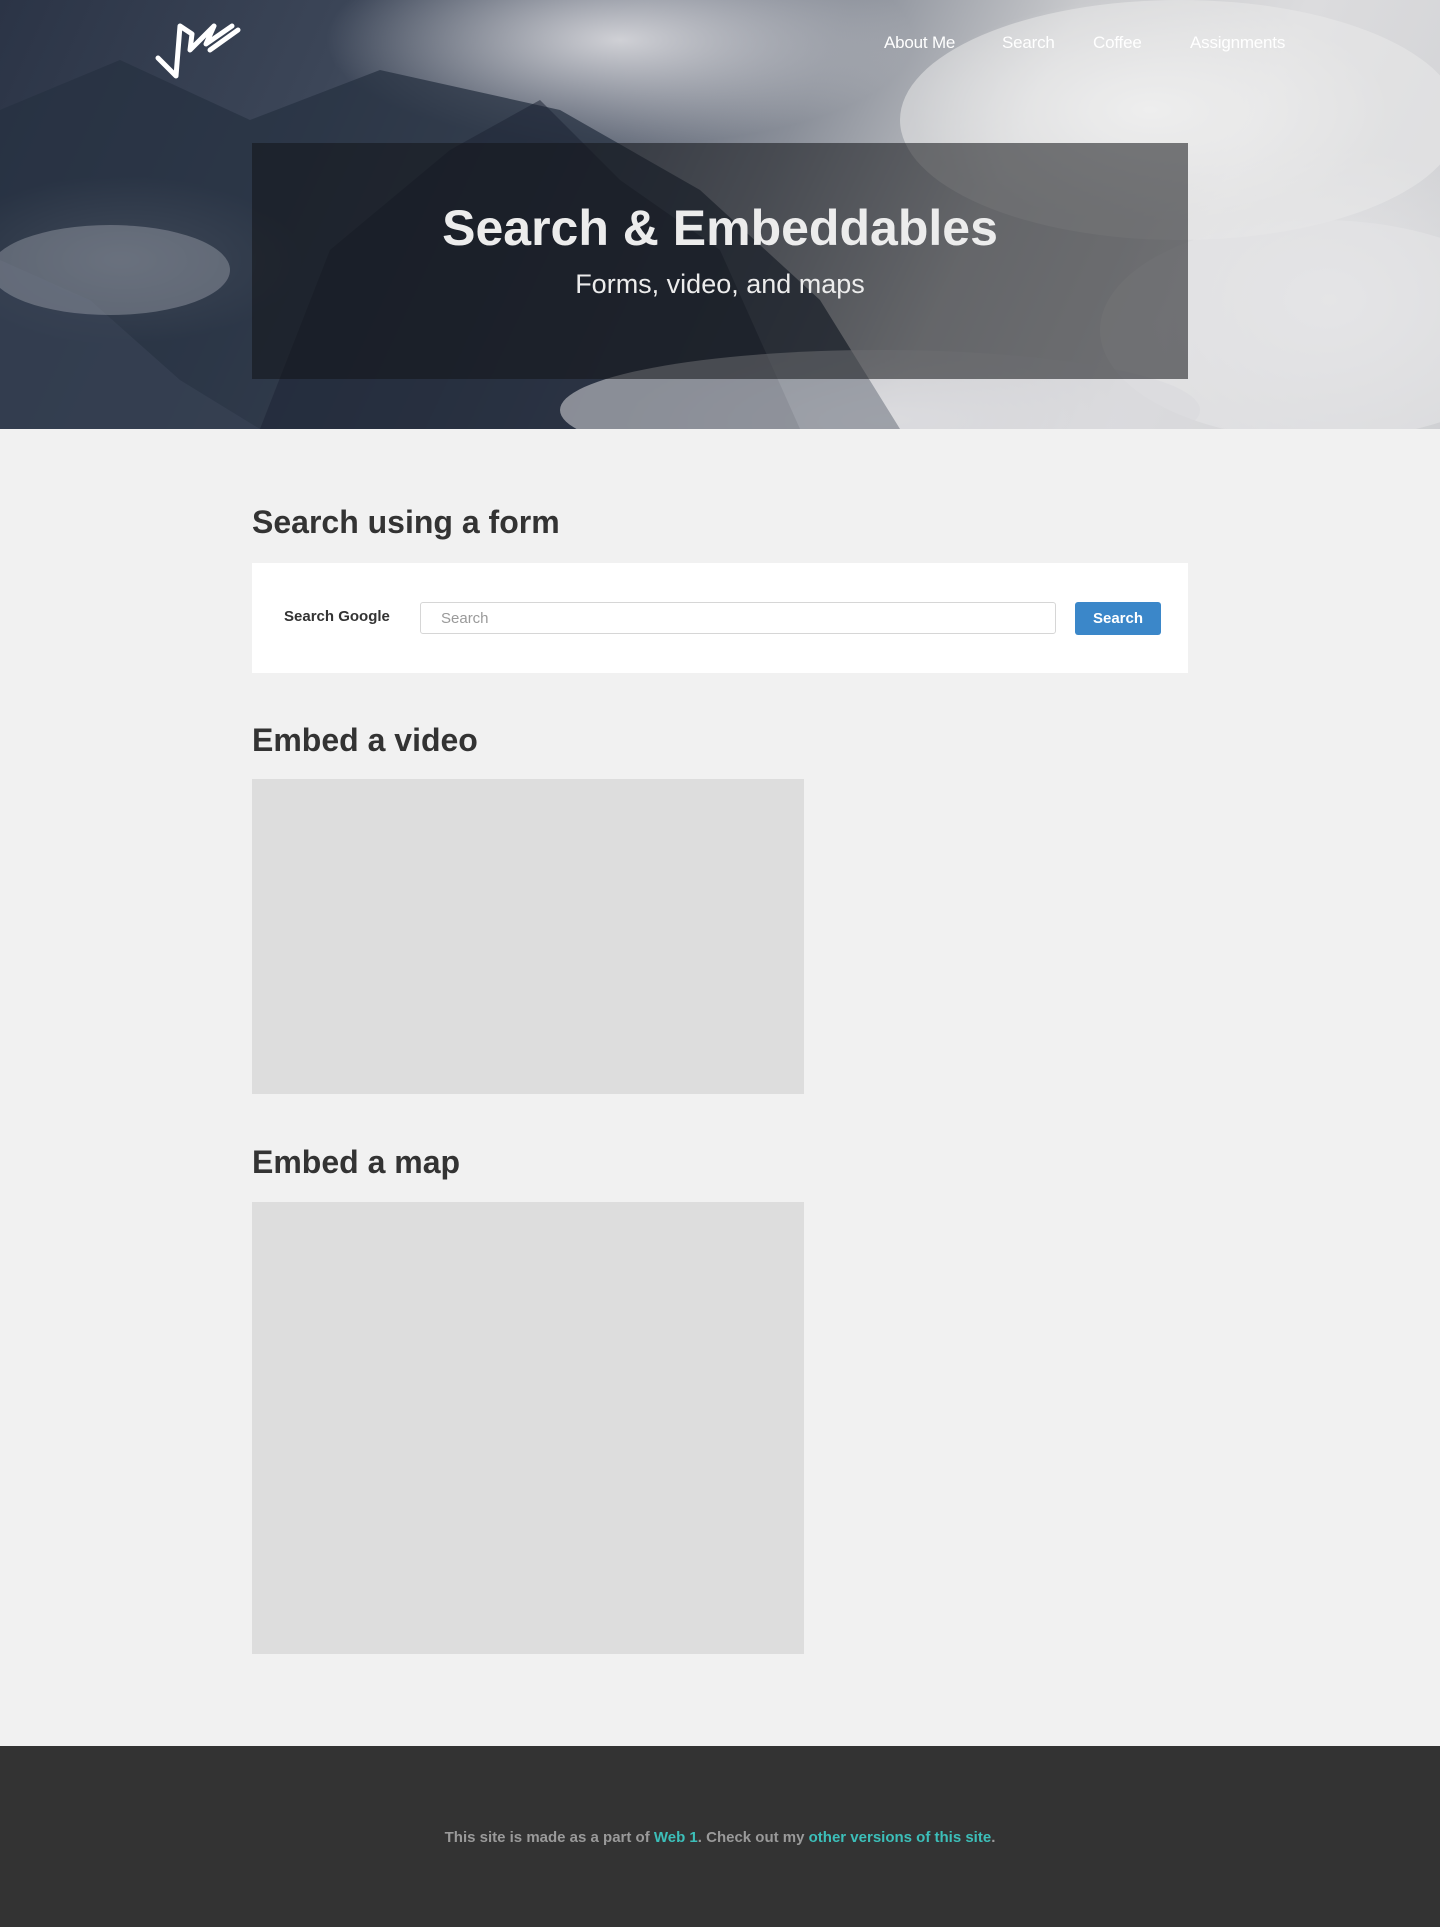 This screenshot has height=1927, width=1440. What do you see at coordinates (356, 1162) in the screenshot?
I see `map-section-heading: Embed a map` at bounding box center [356, 1162].